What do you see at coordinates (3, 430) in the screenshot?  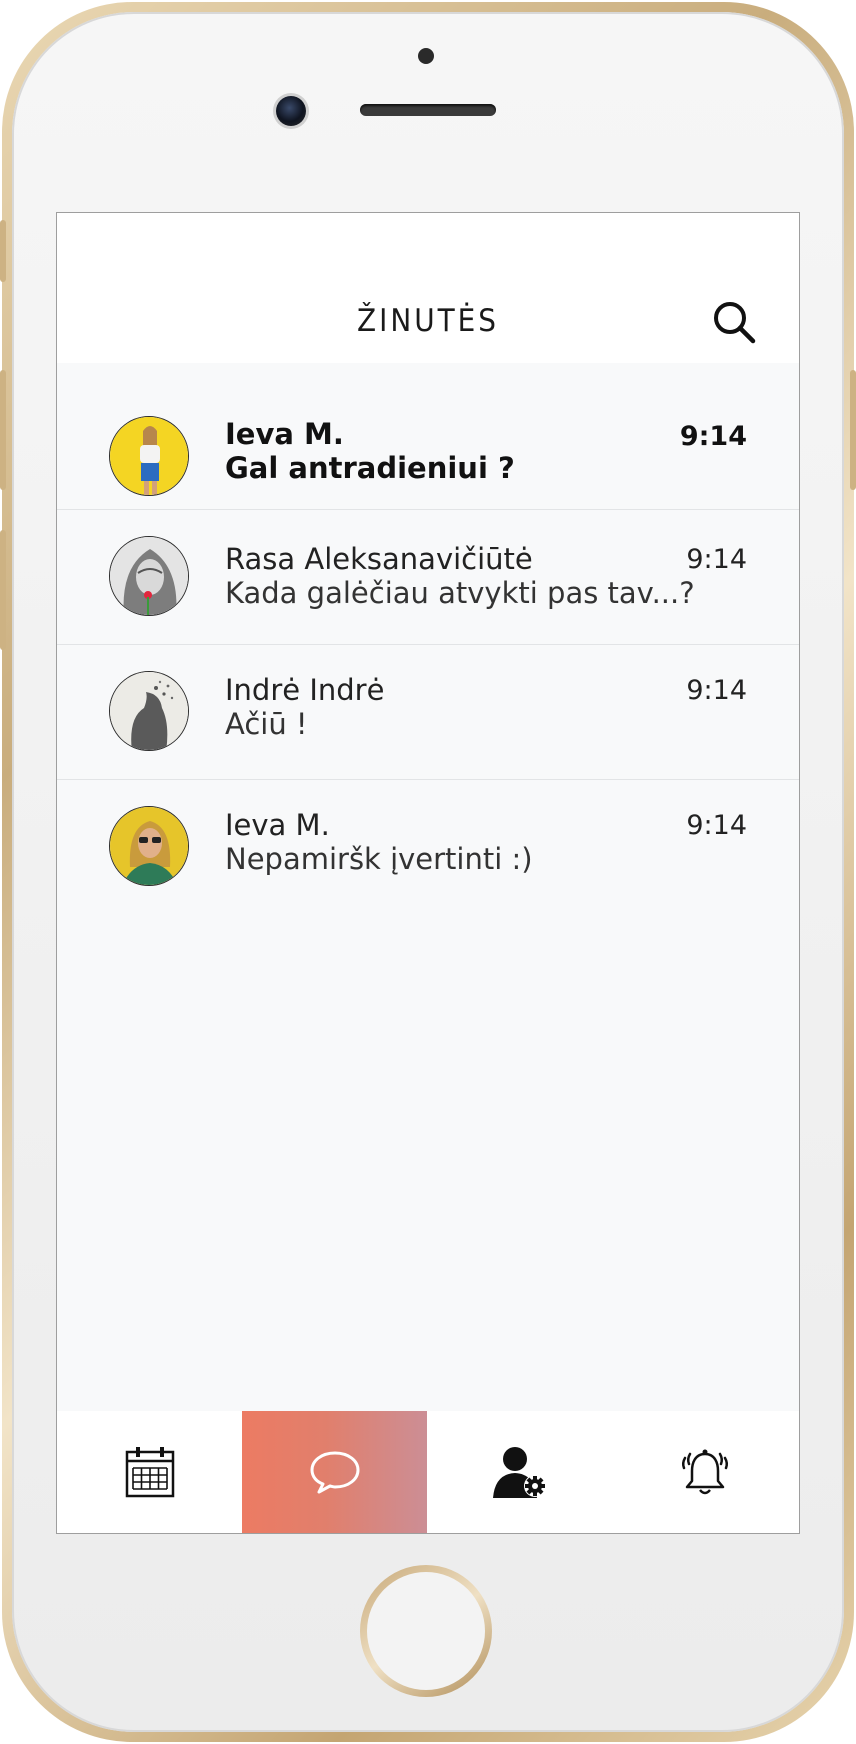 I see `volume-up-button` at bounding box center [3, 430].